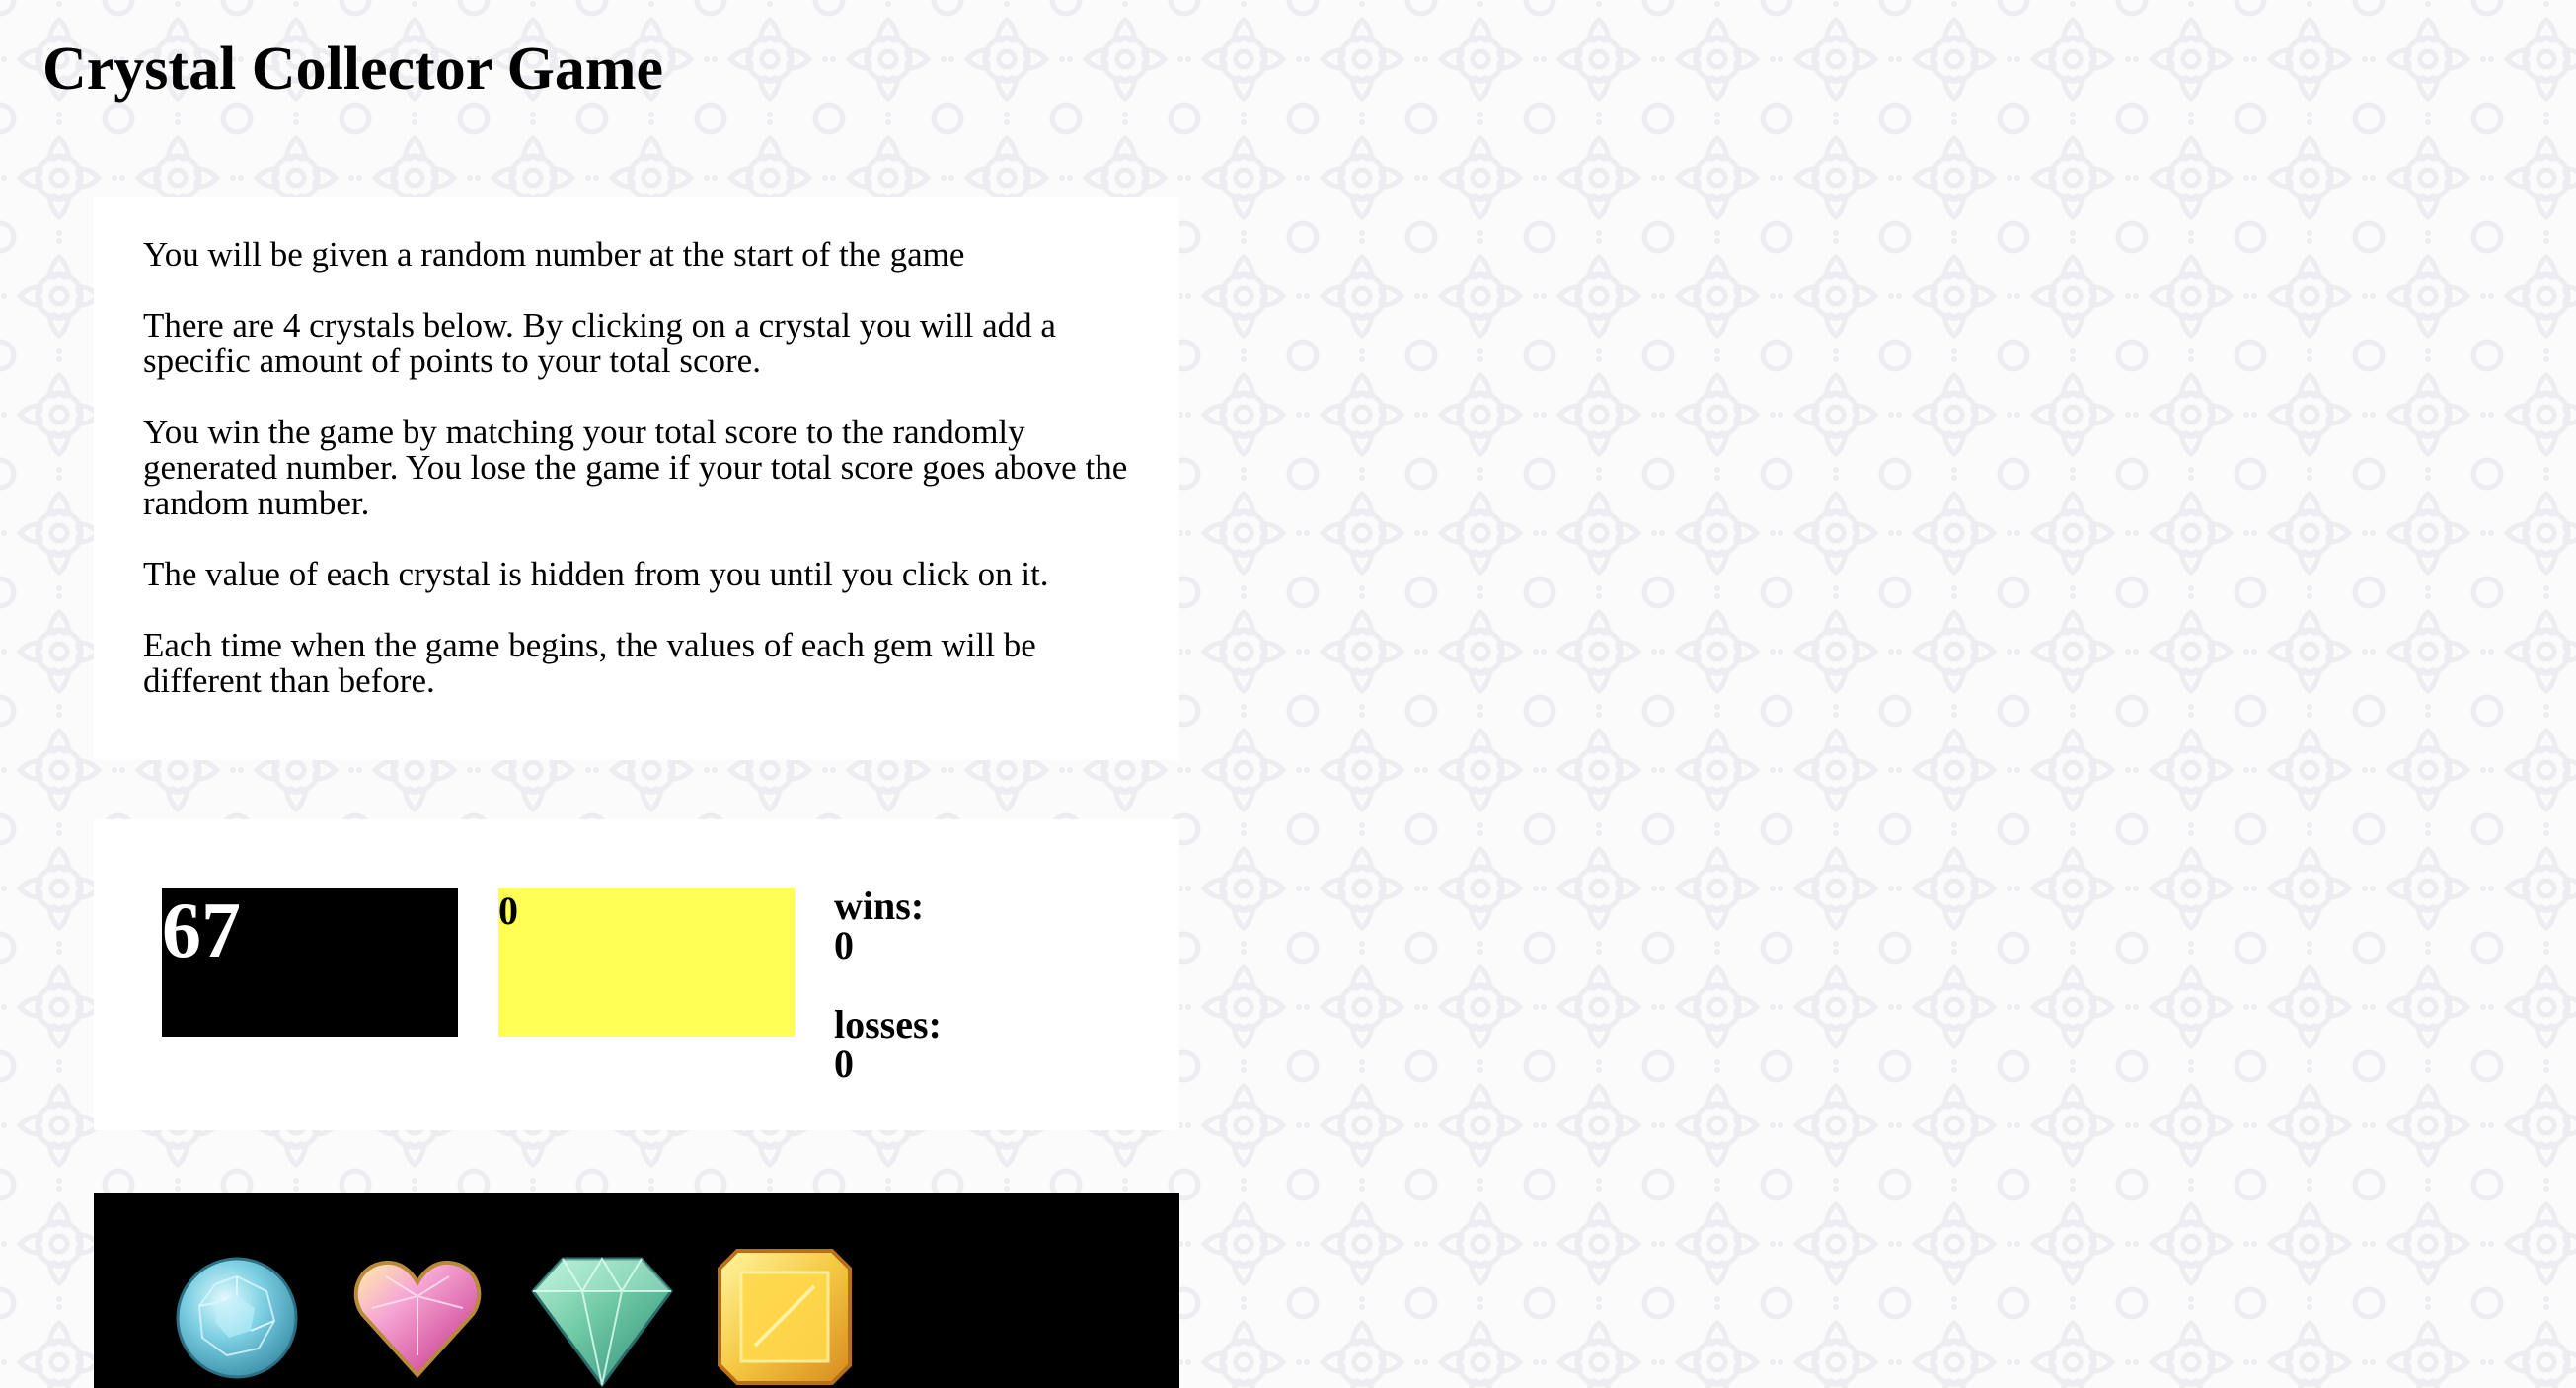  I want to click on scoreboard-panel: 67 0 wins: 0 losses: 0, so click(636, 974).